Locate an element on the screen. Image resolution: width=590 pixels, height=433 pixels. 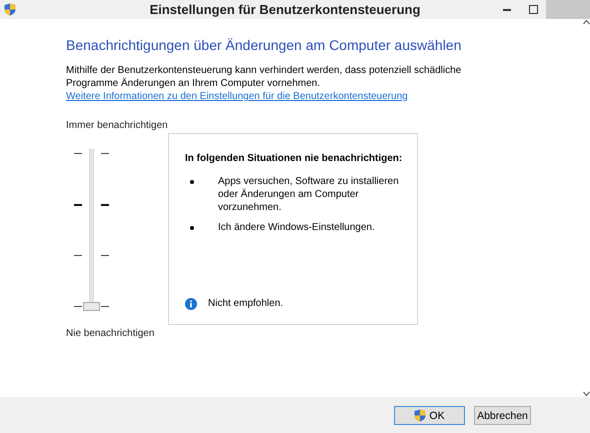
window-title: Einstellungen für Benutzerkontensteuerung is located at coordinates (285, 9).